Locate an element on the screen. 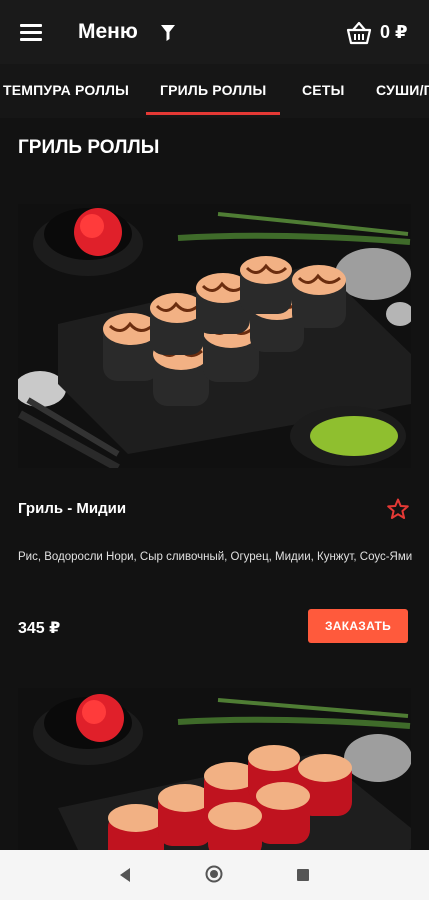  home-icon is located at coordinates (214, 874).